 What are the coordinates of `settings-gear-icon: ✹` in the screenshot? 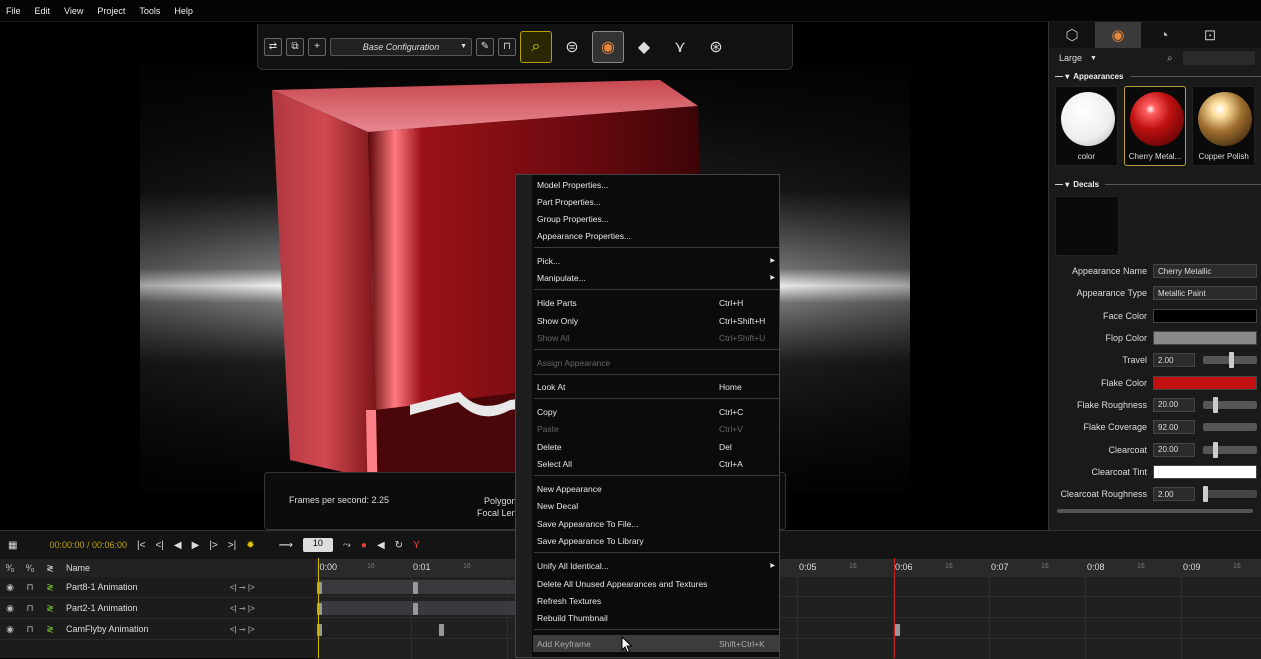 It's located at (250, 545).